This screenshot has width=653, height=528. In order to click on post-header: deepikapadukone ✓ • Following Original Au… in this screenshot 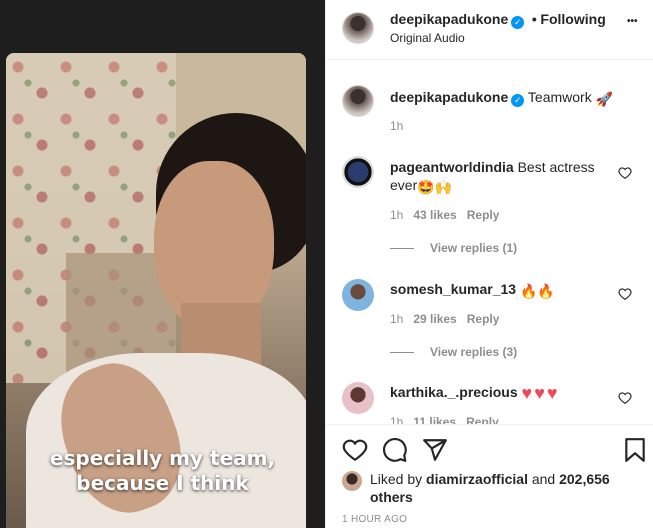, I will do `click(489, 30)`.